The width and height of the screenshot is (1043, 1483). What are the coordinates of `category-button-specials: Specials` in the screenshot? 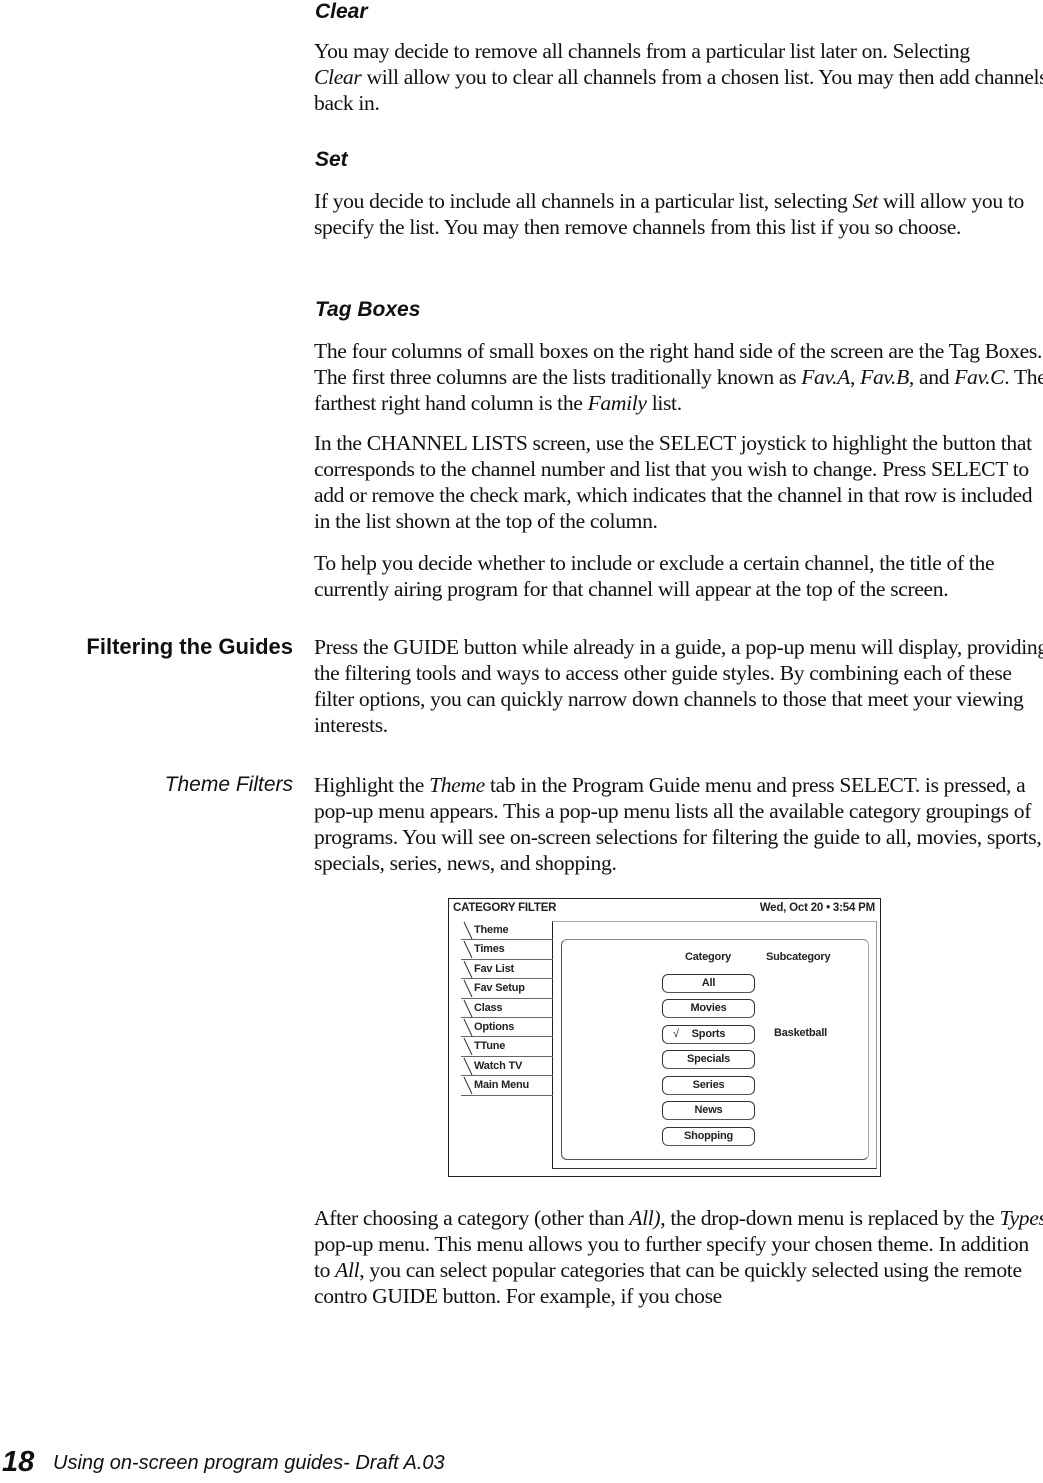 It's located at (708, 1059).